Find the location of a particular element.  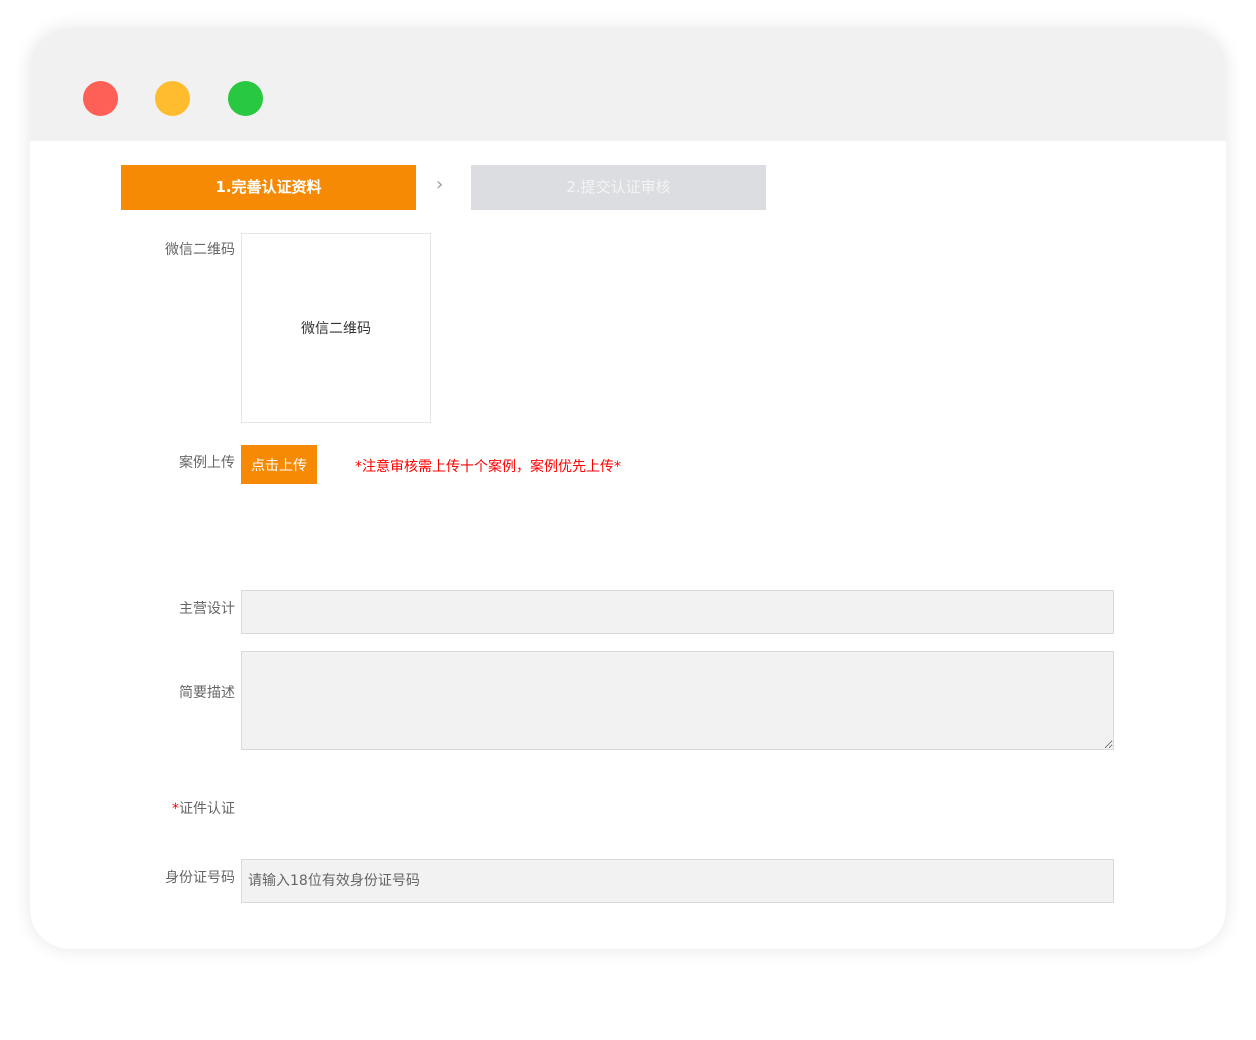

wechat-qr-upload-box: 微信二维码 is located at coordinates (336, 328).